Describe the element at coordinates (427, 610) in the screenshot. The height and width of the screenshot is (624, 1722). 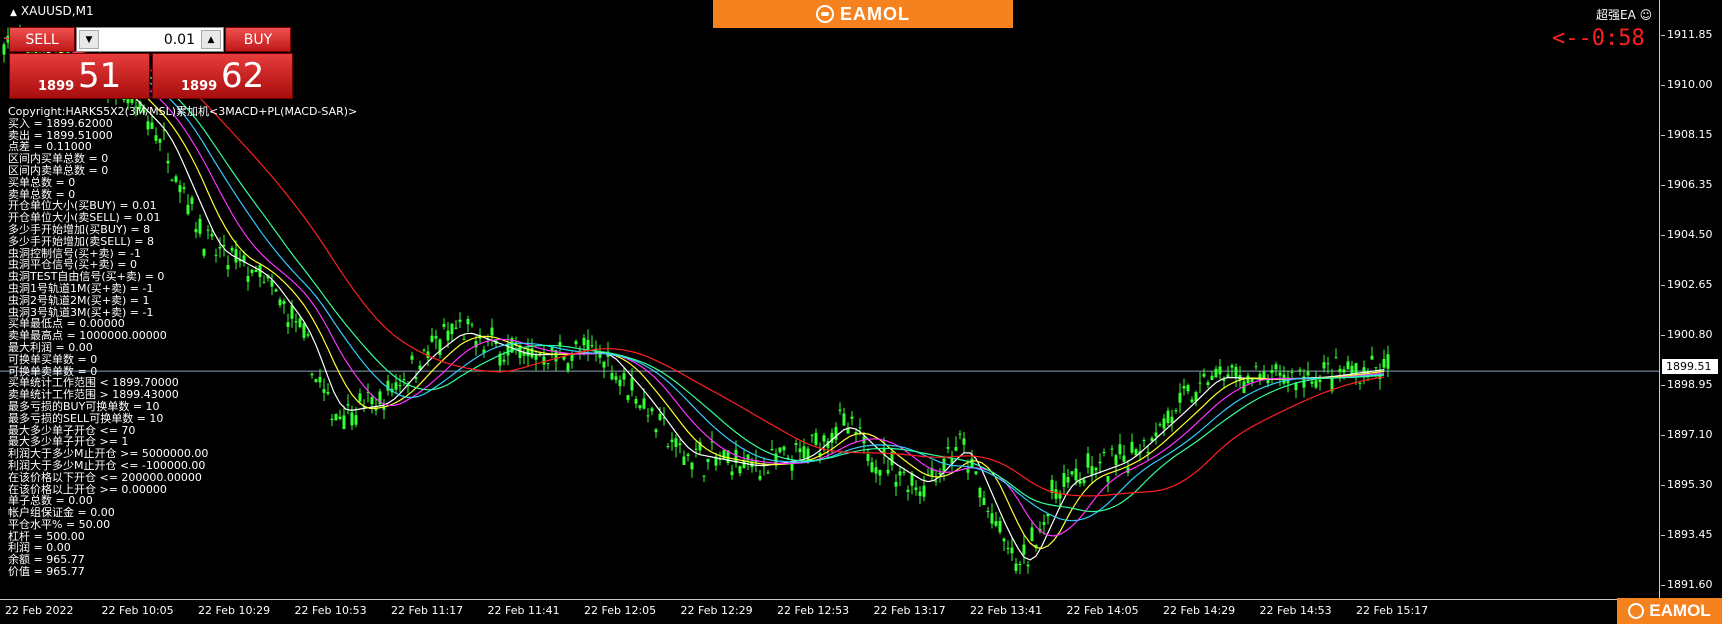
I see `time-tick: 22 Feb 11:17` at that location.